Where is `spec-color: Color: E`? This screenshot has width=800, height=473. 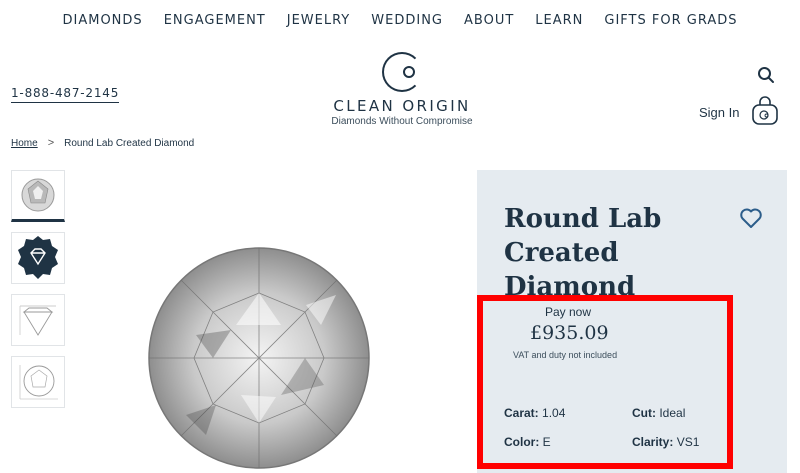 spec-color: Color: E is located at coordinates (527, 442).